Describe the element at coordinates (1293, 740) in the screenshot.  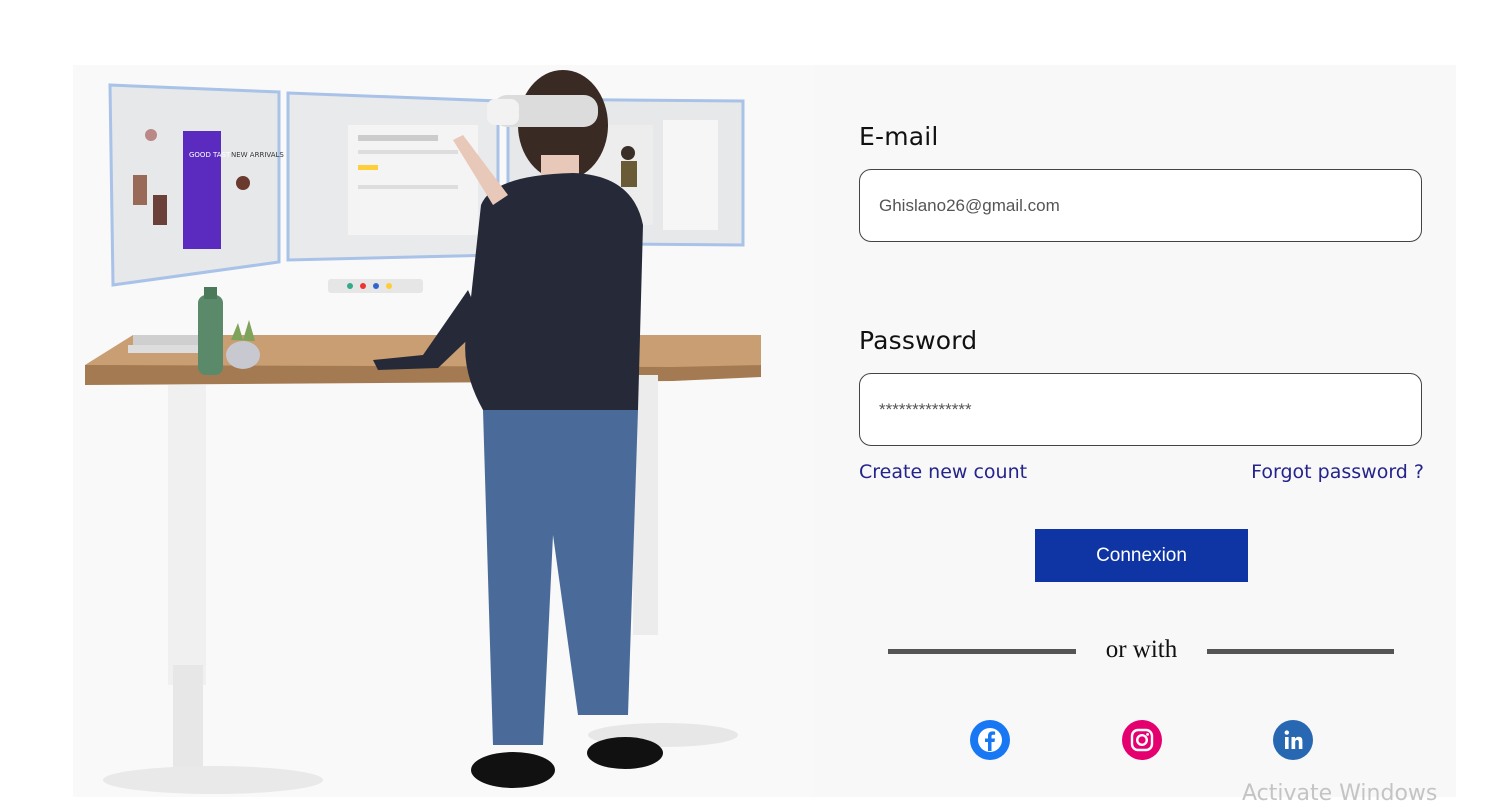
I see `linkedin-icon` at that location.